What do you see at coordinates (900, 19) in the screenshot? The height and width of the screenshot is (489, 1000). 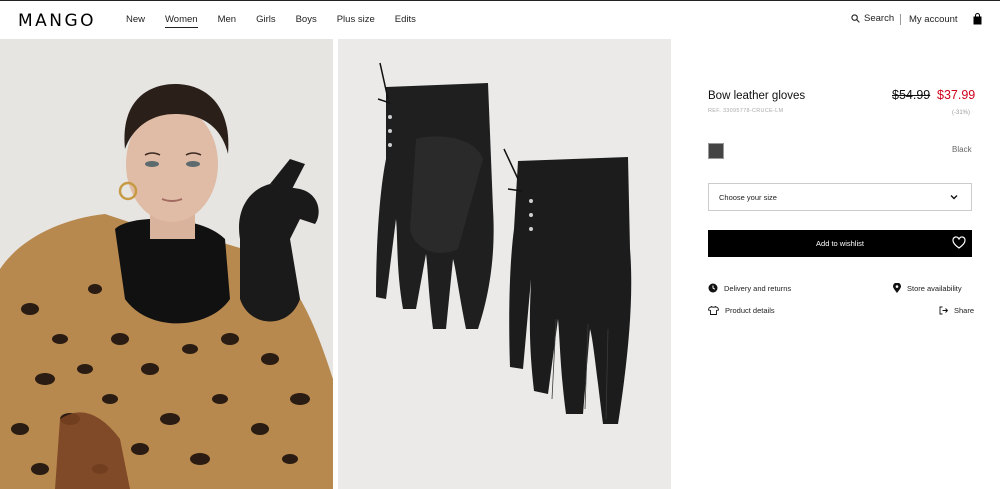 I see `header-divider` at bounding box center [900, 19].